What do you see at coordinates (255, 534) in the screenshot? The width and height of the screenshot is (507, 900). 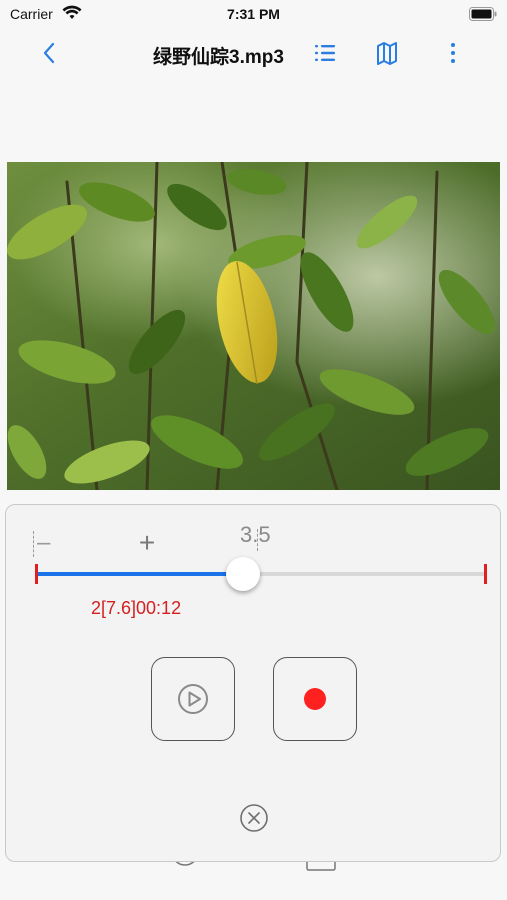 I see `speed-value: 3.5` at bounding box center [255, 534].